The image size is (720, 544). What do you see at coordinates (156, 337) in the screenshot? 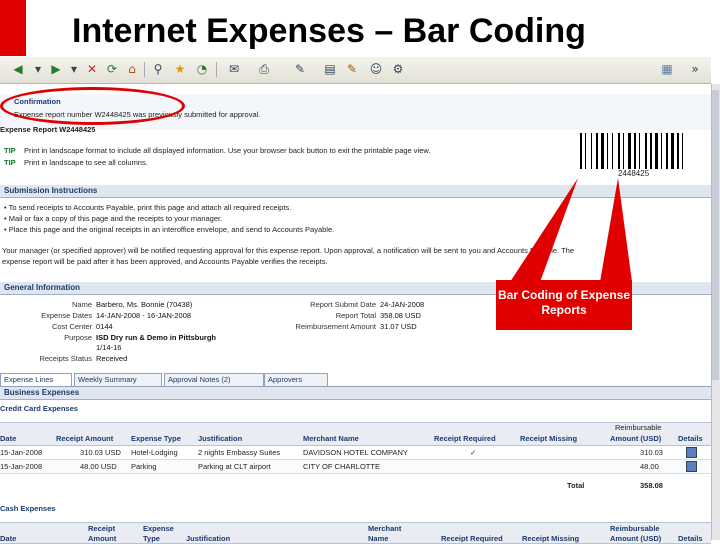
I see `field-value: ISD Dry run & Demo in Pittsburgh` at bounding box center [156, 337].